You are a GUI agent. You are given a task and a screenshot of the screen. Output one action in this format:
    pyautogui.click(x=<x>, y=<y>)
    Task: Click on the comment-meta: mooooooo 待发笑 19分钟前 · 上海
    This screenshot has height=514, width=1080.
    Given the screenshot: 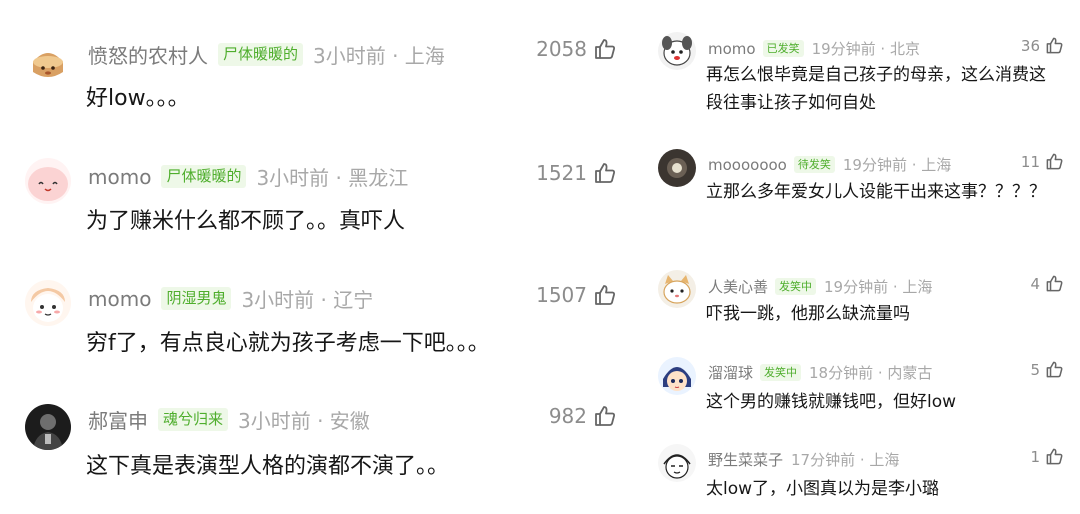 What is the action you would take?
    pyautogui.click(x=829, y=164)
    